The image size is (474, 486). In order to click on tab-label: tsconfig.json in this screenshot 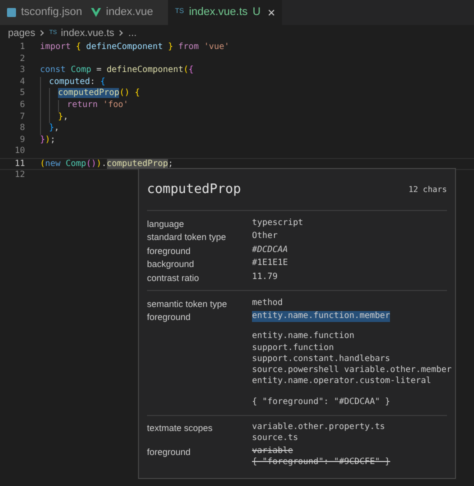, I will do `click(51, 12)`.